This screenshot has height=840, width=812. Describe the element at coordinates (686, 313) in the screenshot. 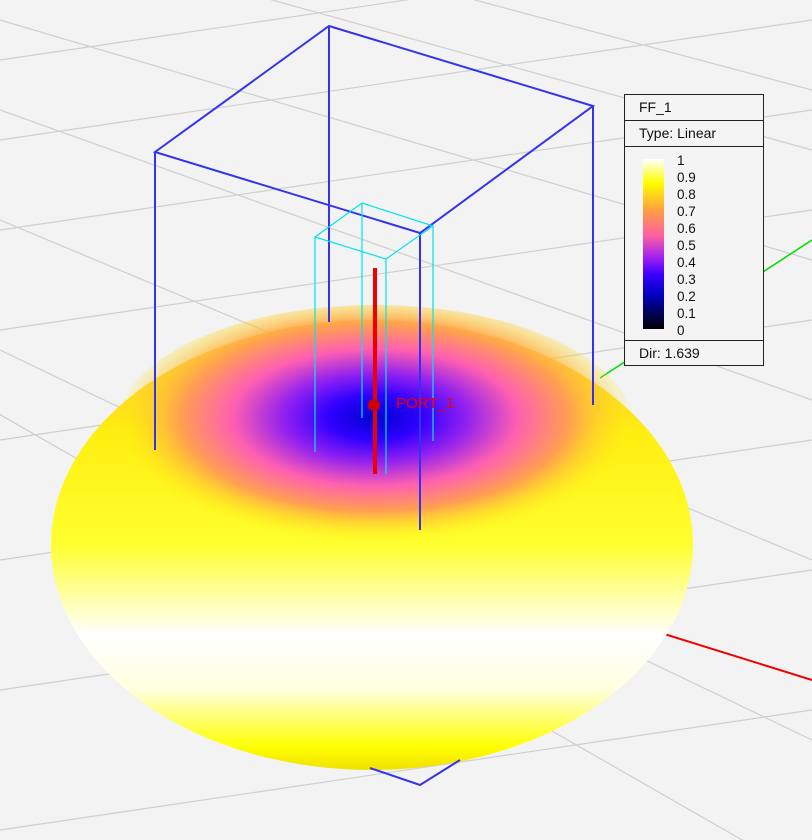

I see `tick-label: 0.1` at that location.